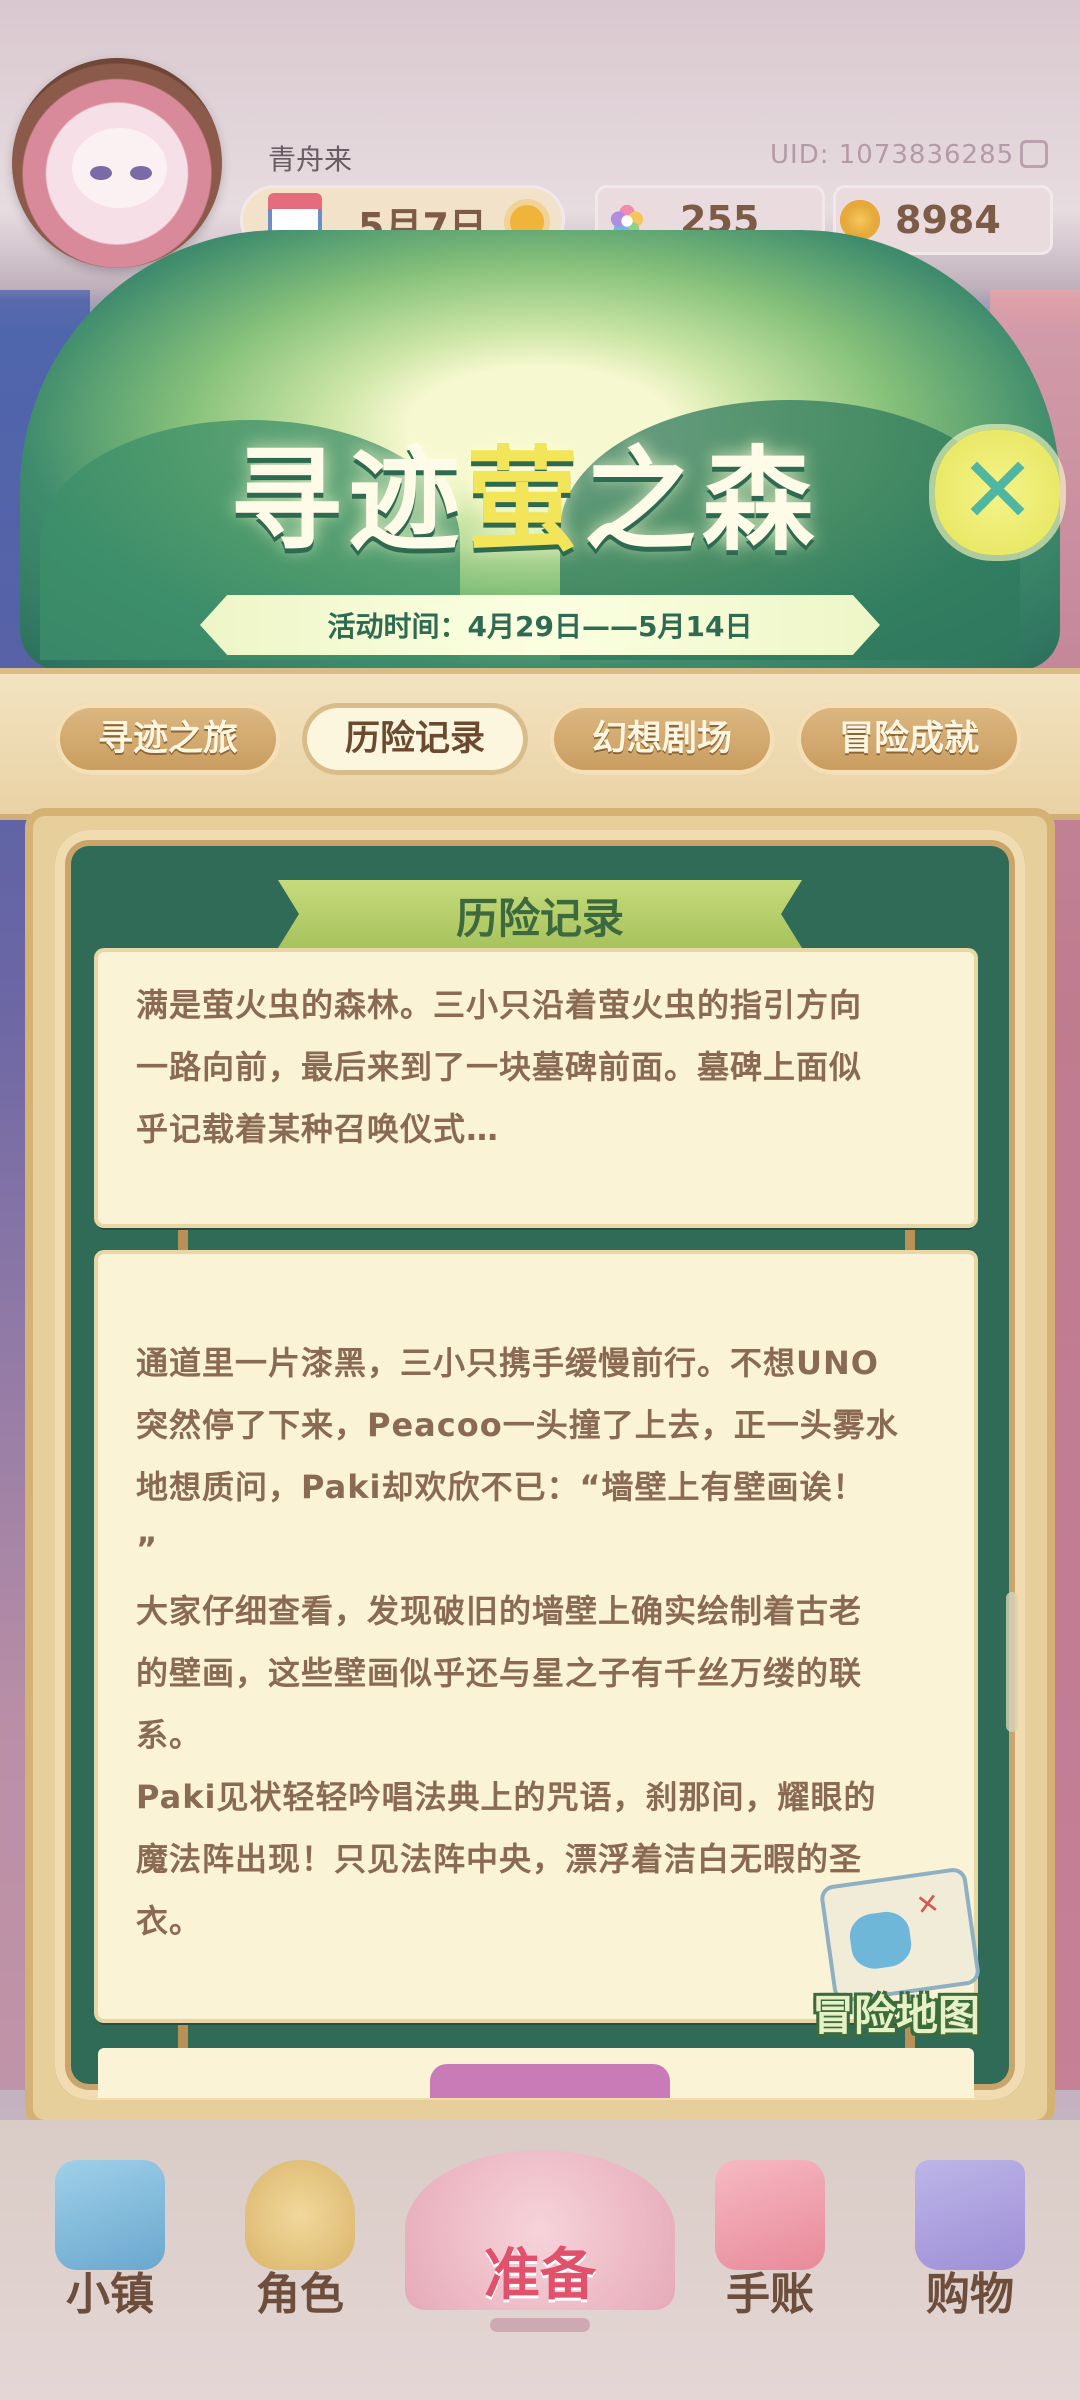 The image size is (1080, 2400). Describe the element at coordinates (909, 739) in the screenshot. I see `tab-achievements: 冒险成就` at that location.